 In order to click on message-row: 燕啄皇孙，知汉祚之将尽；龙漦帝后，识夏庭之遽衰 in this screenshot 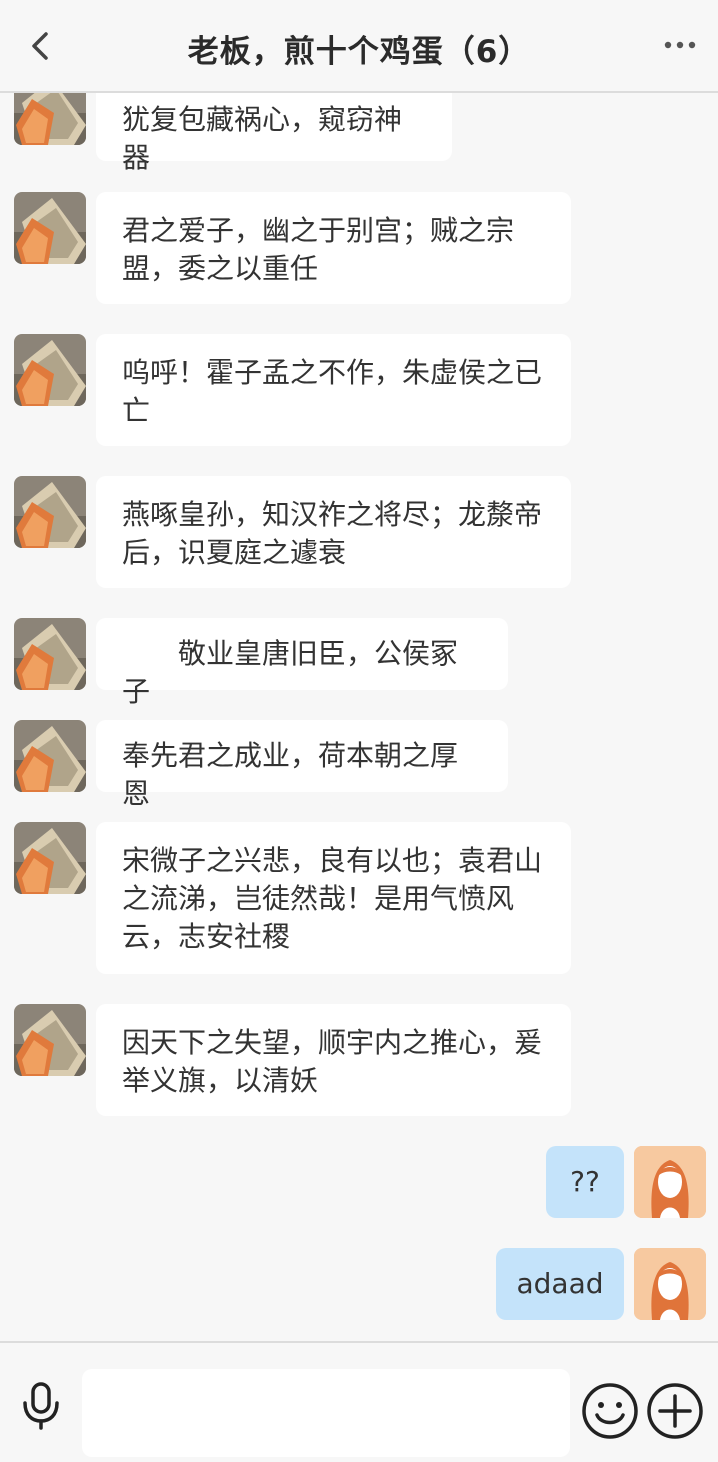, I will do `click(359, 532)`.